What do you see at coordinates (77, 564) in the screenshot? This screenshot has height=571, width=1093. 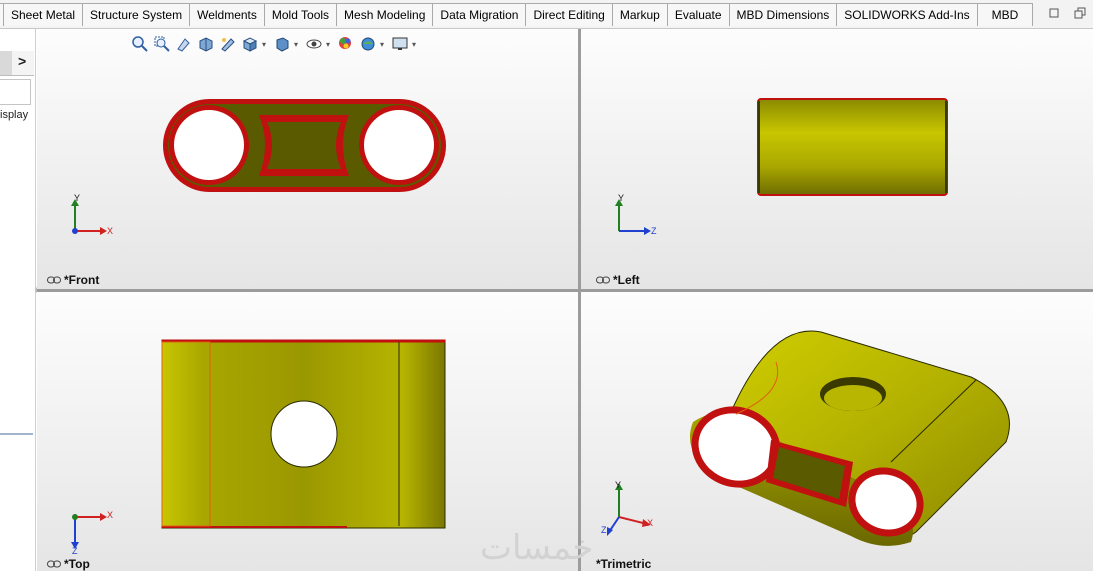 I see `top-view-label: *Top` at bounding box center [77, 564].